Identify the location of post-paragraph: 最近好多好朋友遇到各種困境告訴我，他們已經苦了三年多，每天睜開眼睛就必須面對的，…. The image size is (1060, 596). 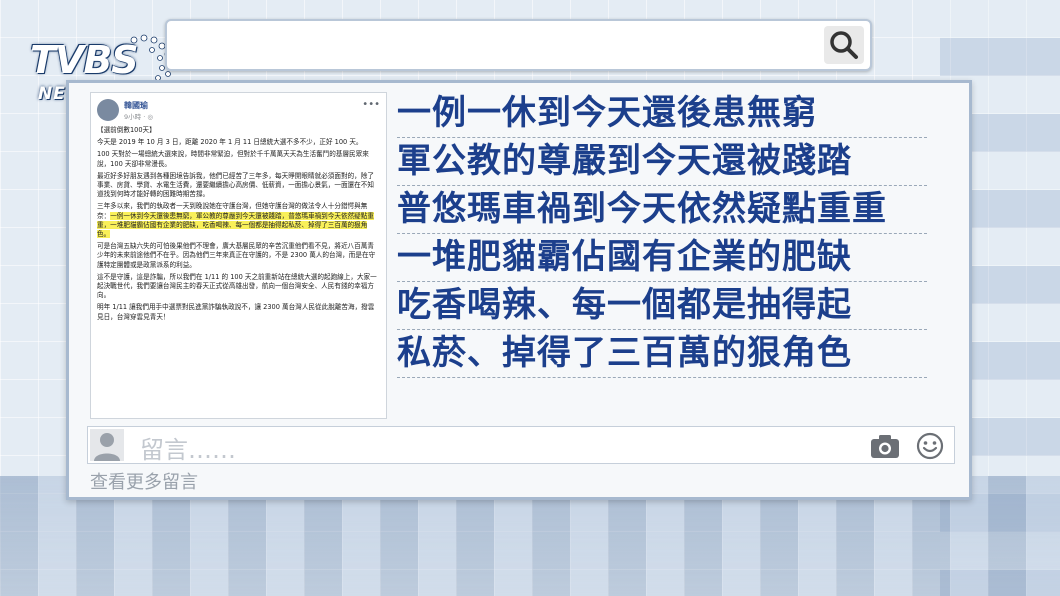
(235, 185).